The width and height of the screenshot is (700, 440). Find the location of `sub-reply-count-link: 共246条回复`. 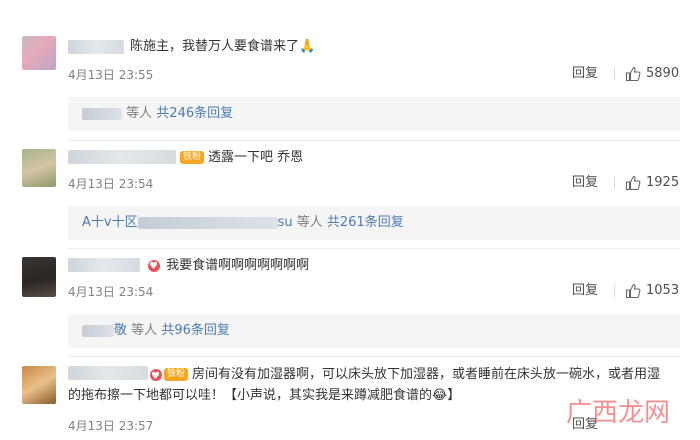

sub-reply-count-link: 共246条回复 is located at coordinates (194, 113).